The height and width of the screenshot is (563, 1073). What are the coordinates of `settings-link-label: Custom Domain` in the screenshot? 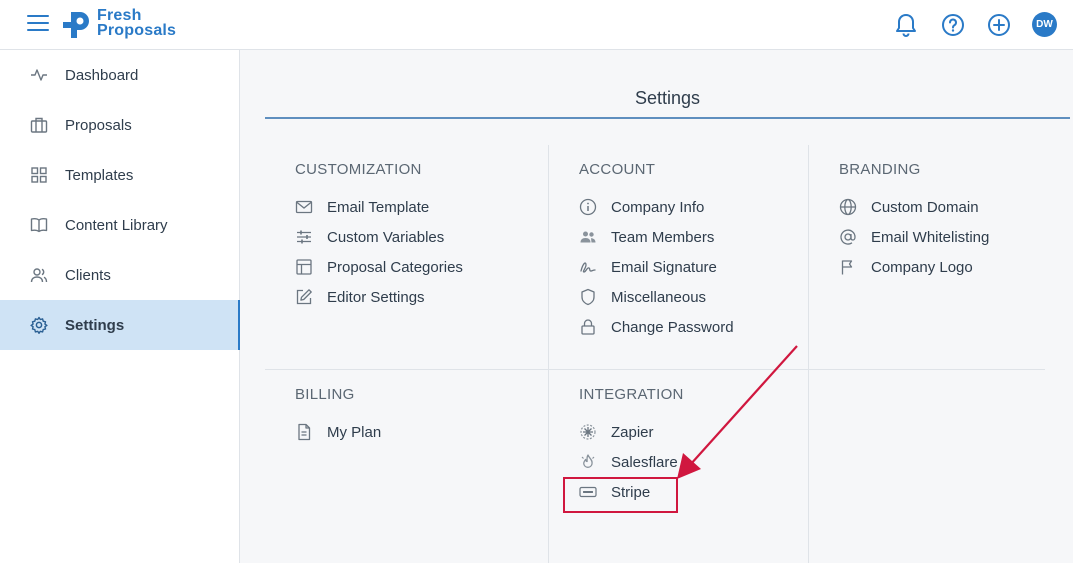 It's located at (925, 207).